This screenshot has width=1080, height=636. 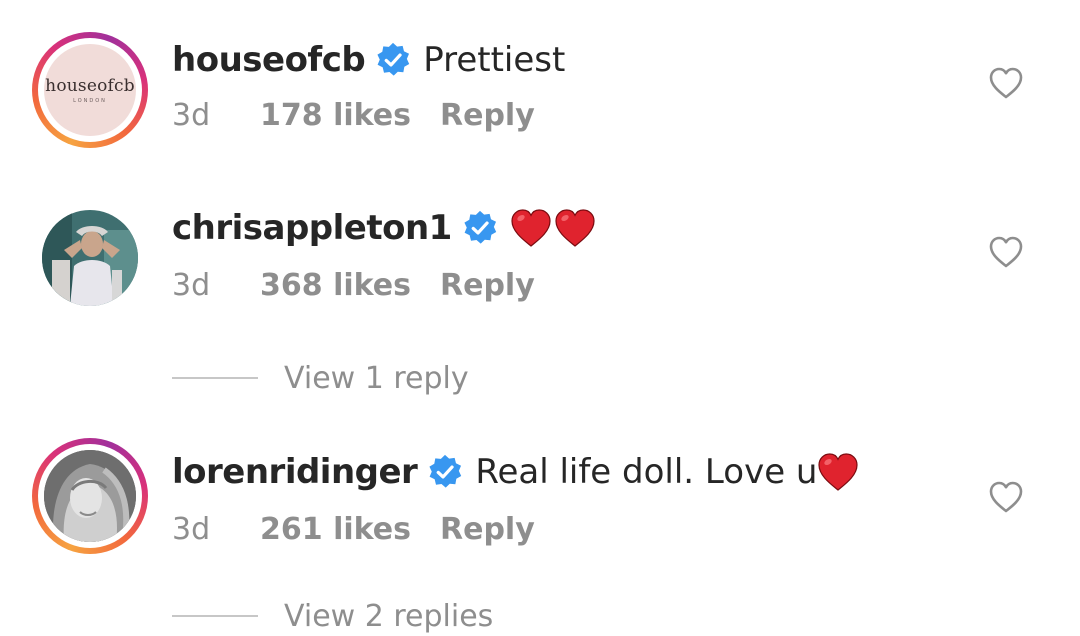 What do you see at coordinates (350, 285) in the screenshot?
I see `comment-likes: 368 likes` at bounding box center [350, 285].